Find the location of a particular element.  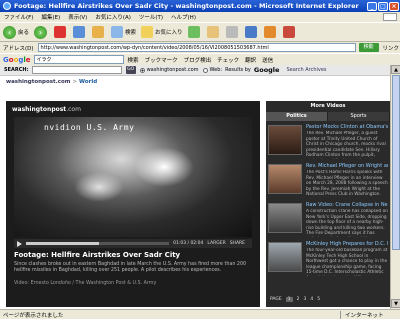

video-time: 01:03 / 02:04 is located at coordinates (188, 243).